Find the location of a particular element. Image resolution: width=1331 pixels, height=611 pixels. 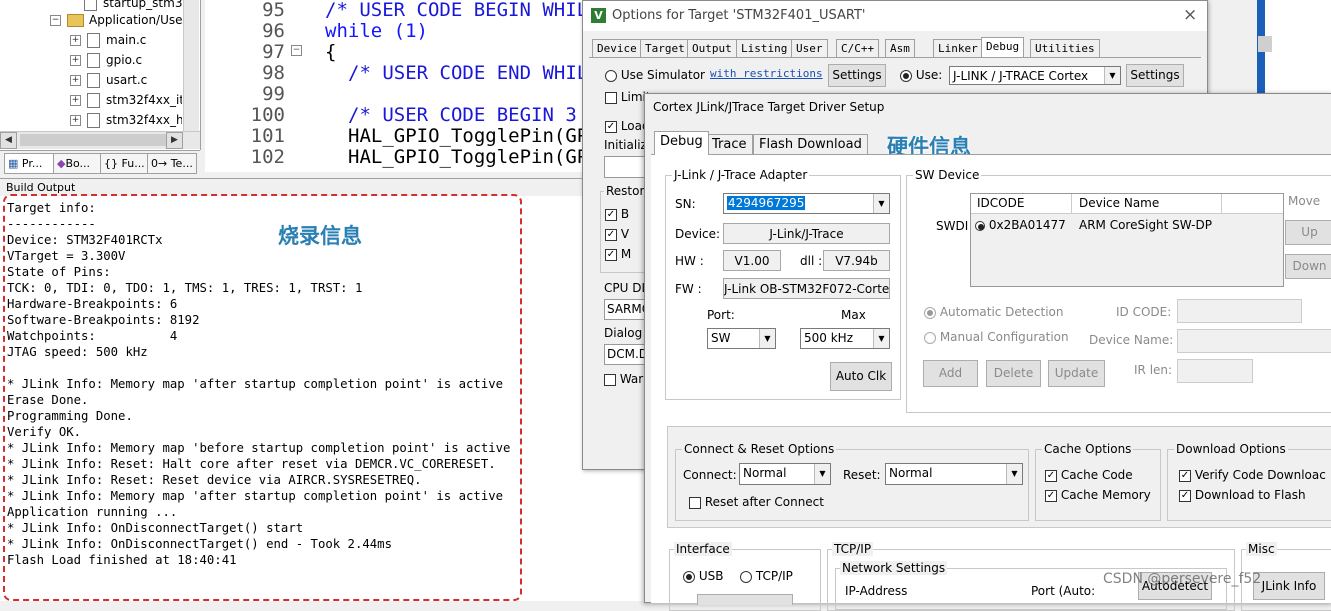

file-icon is located at coordinates (93, 120).